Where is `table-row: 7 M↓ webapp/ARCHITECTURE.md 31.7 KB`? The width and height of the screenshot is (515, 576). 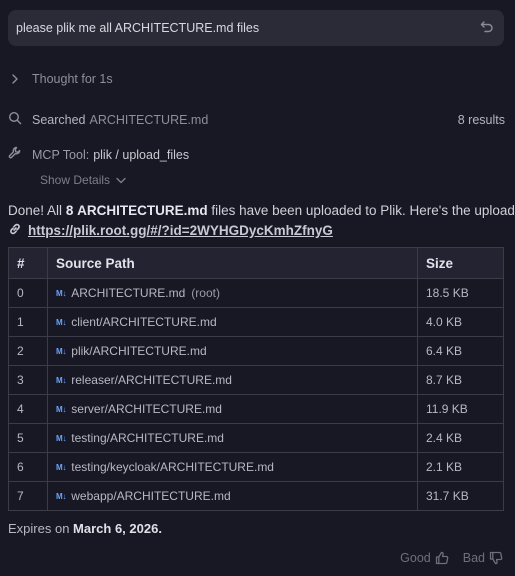
table-row: 7 M↓ webapp/ARCHITECTURE.md 31.7 KB is located at coordinates (256, 496).